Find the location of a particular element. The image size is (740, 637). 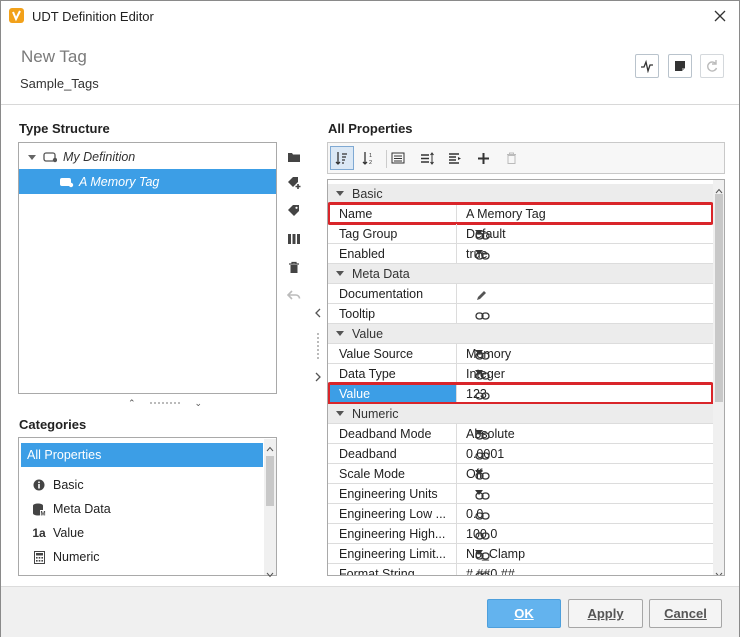

property-row: Deadband Mode Absolute is located at coordinates (520, 434).